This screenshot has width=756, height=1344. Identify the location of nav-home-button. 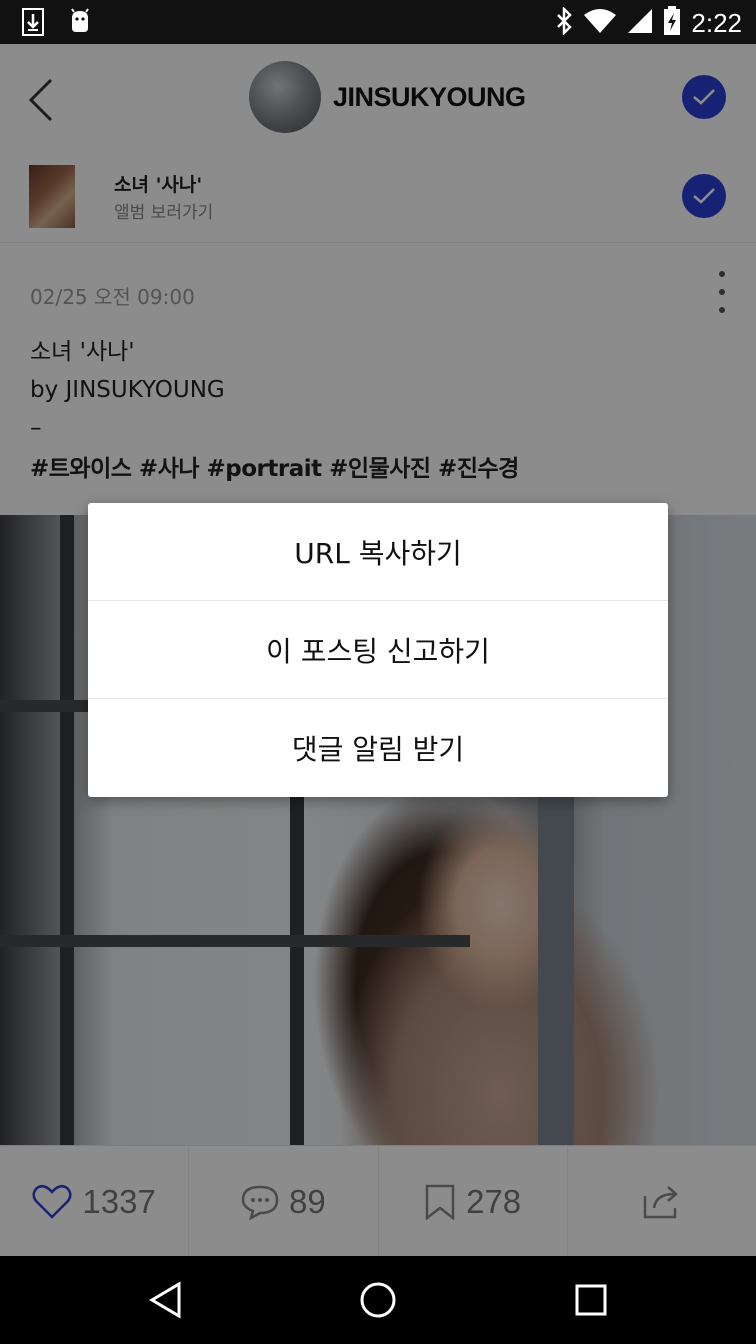
(378, 1300).